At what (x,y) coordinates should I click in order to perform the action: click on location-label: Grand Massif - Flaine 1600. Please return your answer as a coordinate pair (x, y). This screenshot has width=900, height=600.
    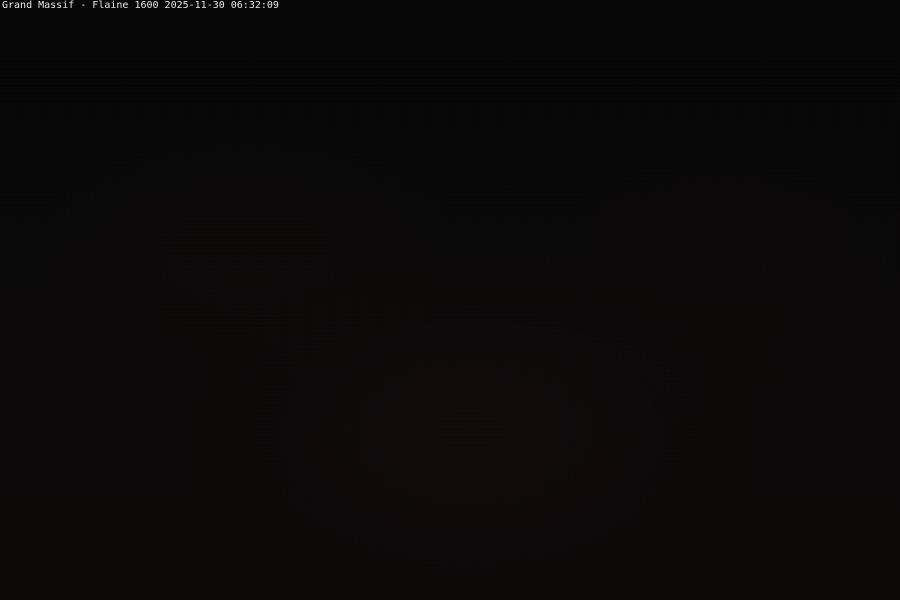
    Looking at the image, I should click on (80, 5).